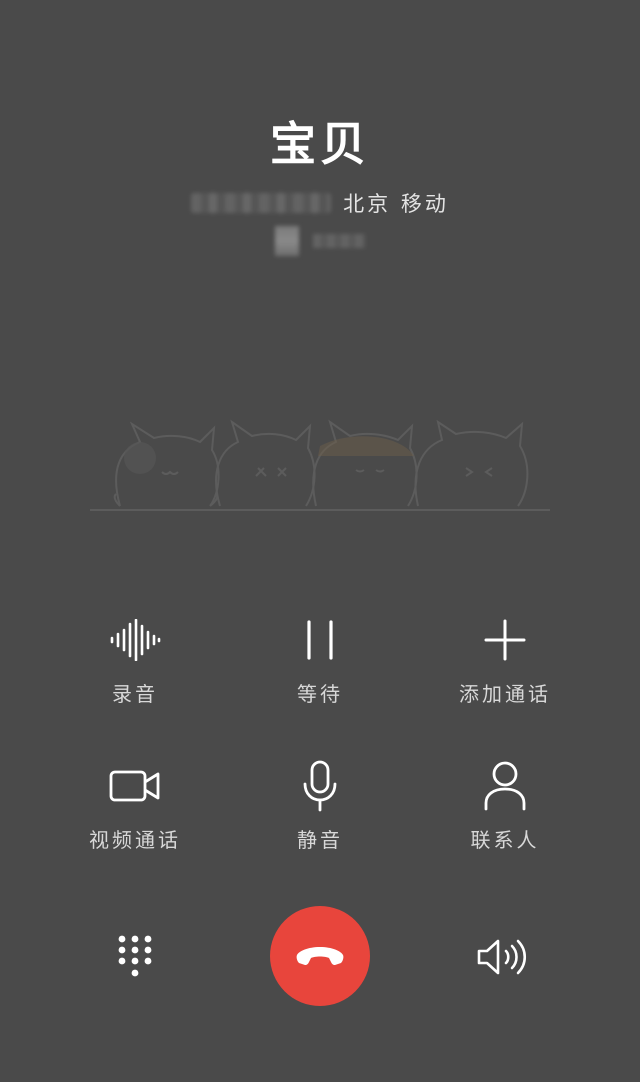  Describe the element at coordinates (505, 640) in the screenshot. I see `plus-icon` at that location.